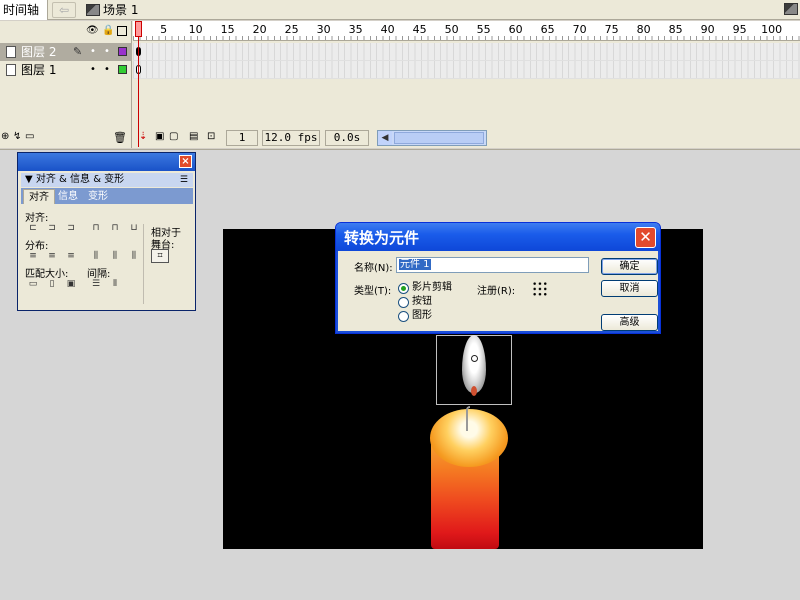 The width and height of the screenshot is (800, 600). Describe the element at coordinates (791, 9) in the screenshot. I see `edit-scene-icon` at that location.